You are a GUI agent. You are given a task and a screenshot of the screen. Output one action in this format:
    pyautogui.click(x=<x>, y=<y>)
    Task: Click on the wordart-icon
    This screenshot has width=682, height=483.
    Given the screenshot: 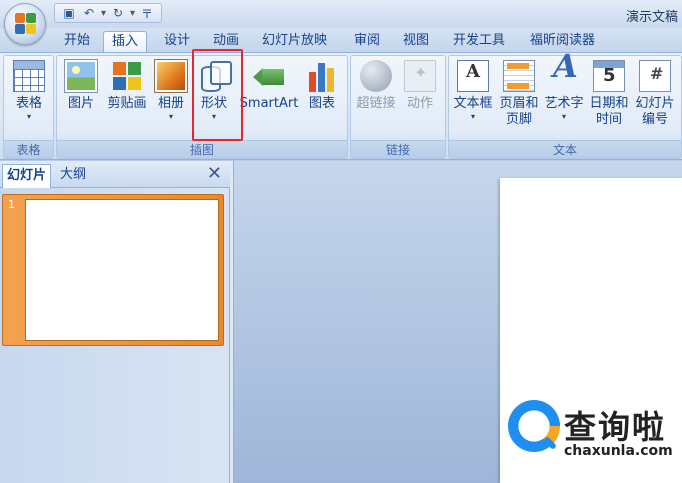 What is the action you would take?
    pyautogui.click(x=564, y=75)
    